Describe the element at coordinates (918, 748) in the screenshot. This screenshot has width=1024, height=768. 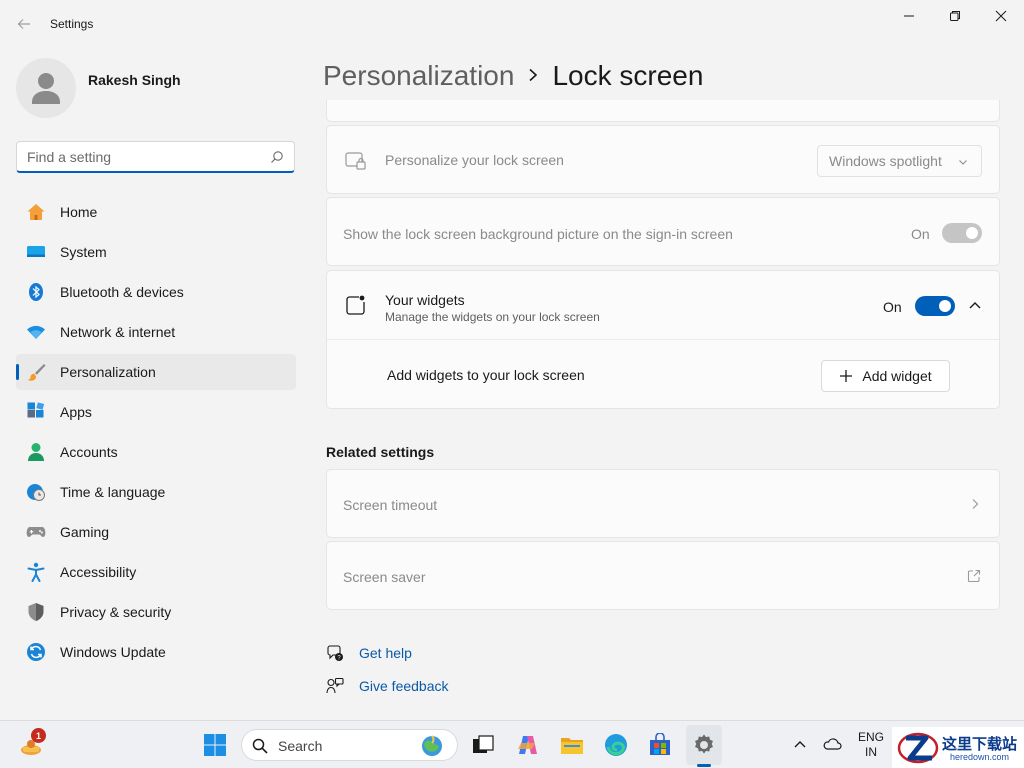
I see `watermark-logo-icon` at that location.